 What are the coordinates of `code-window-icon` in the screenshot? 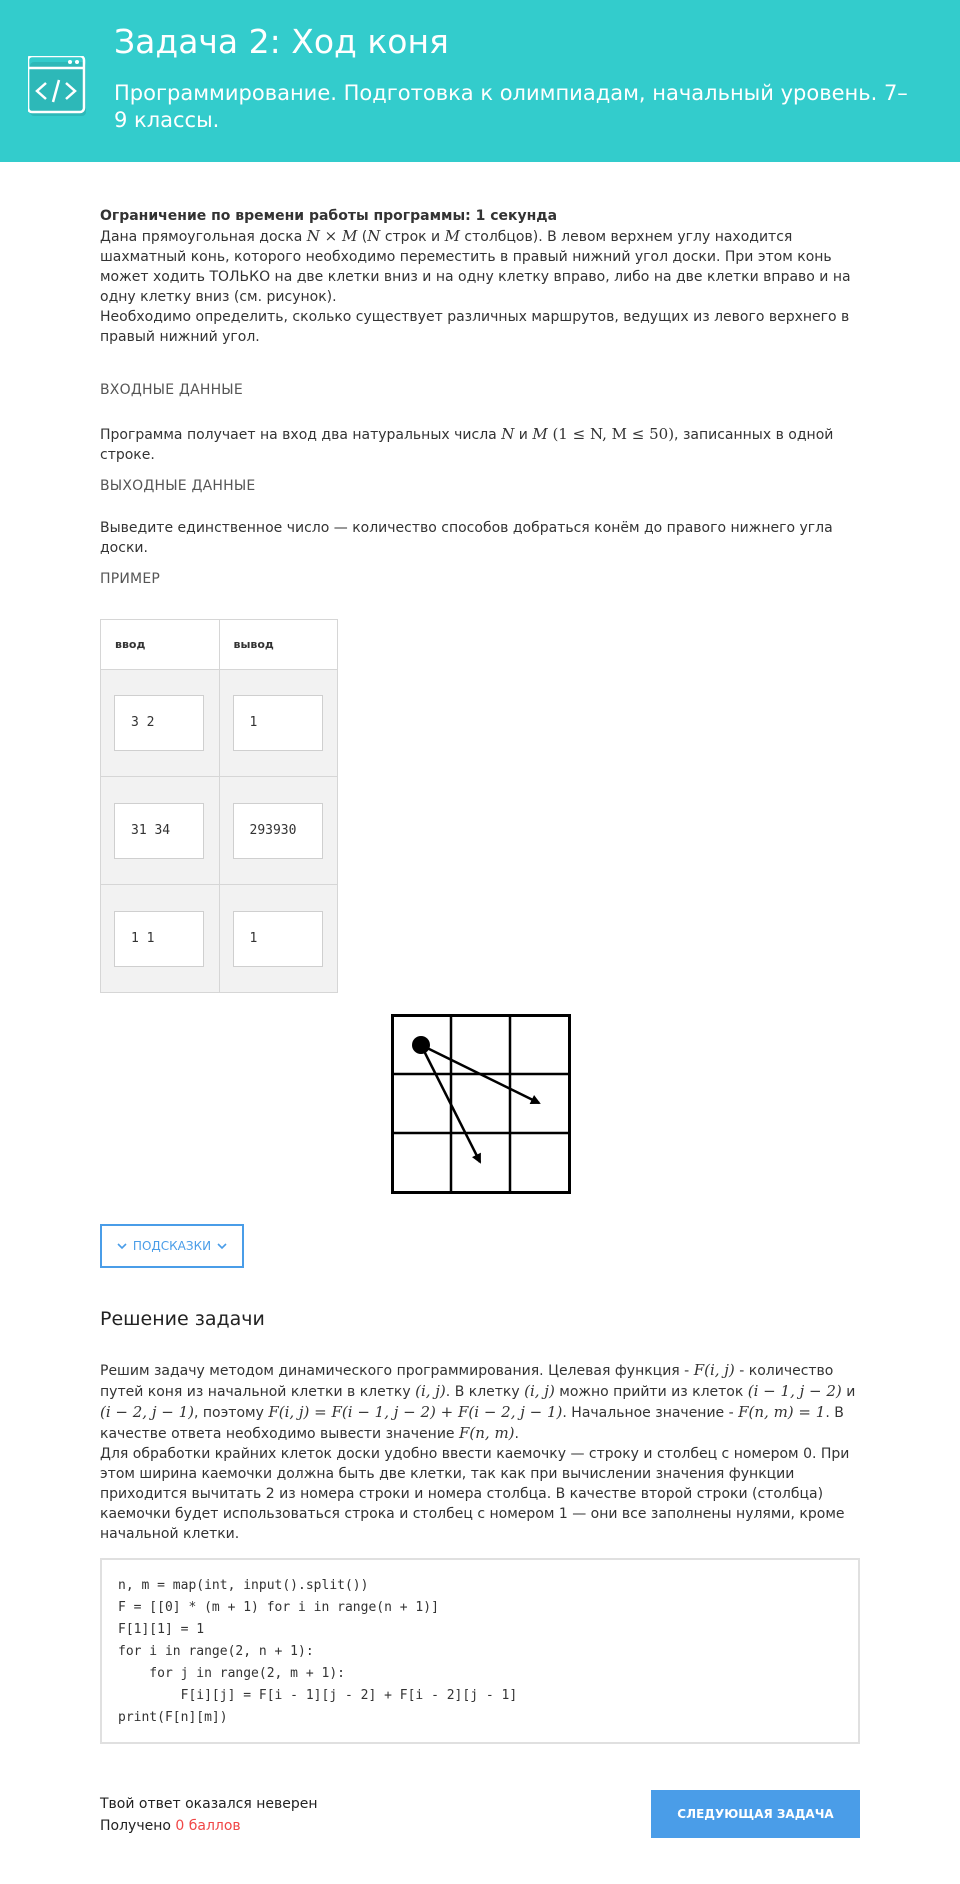 It's located at (57, 86).